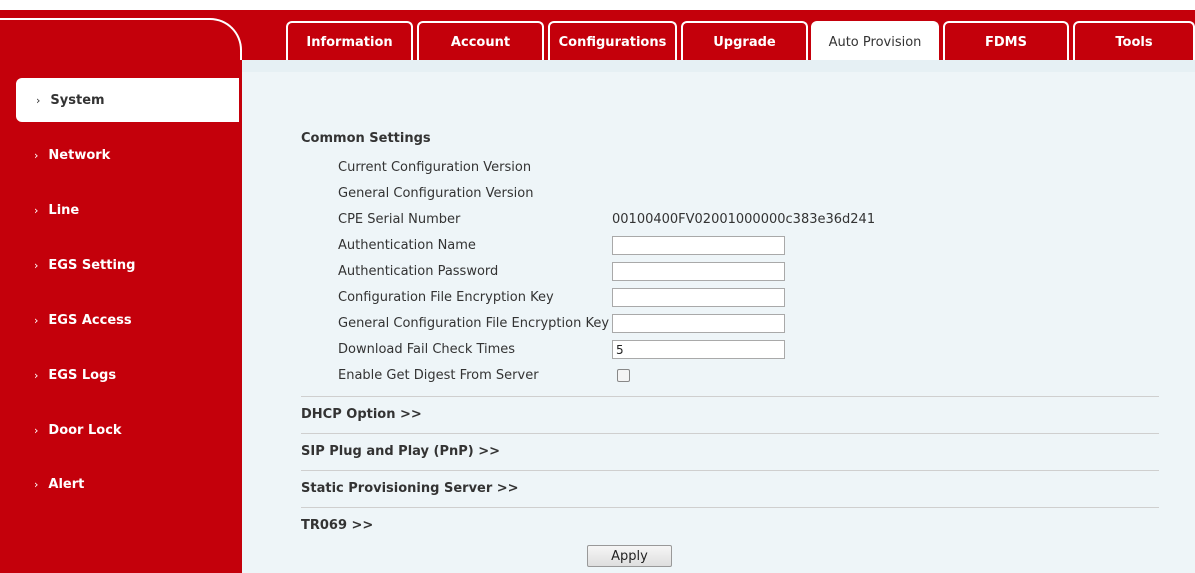  What do you see at coordinates (698, 323) in the screenshot?
I see `general-encryption-key-field` at bounding box center [698, 323].